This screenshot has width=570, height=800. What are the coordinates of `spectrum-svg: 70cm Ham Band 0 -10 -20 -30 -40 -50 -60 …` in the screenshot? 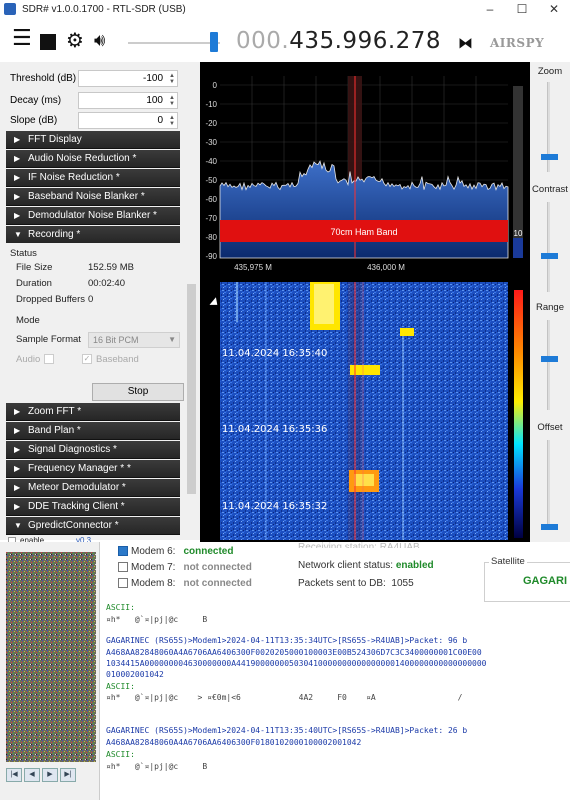 It's located at (364, 174).